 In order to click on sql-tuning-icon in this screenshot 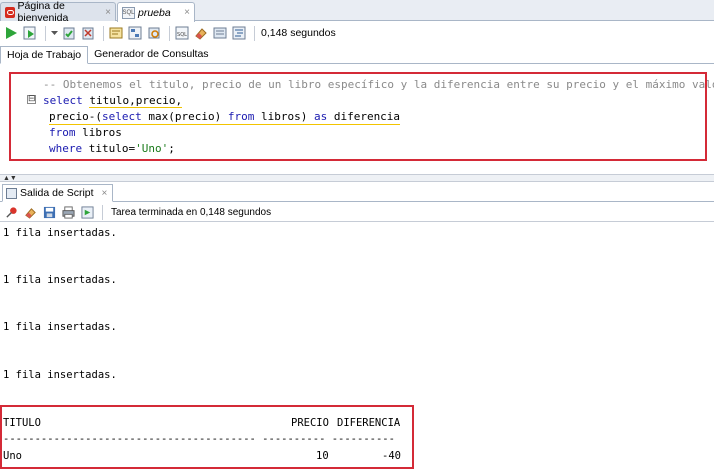, I will do `click(154, 33)`.